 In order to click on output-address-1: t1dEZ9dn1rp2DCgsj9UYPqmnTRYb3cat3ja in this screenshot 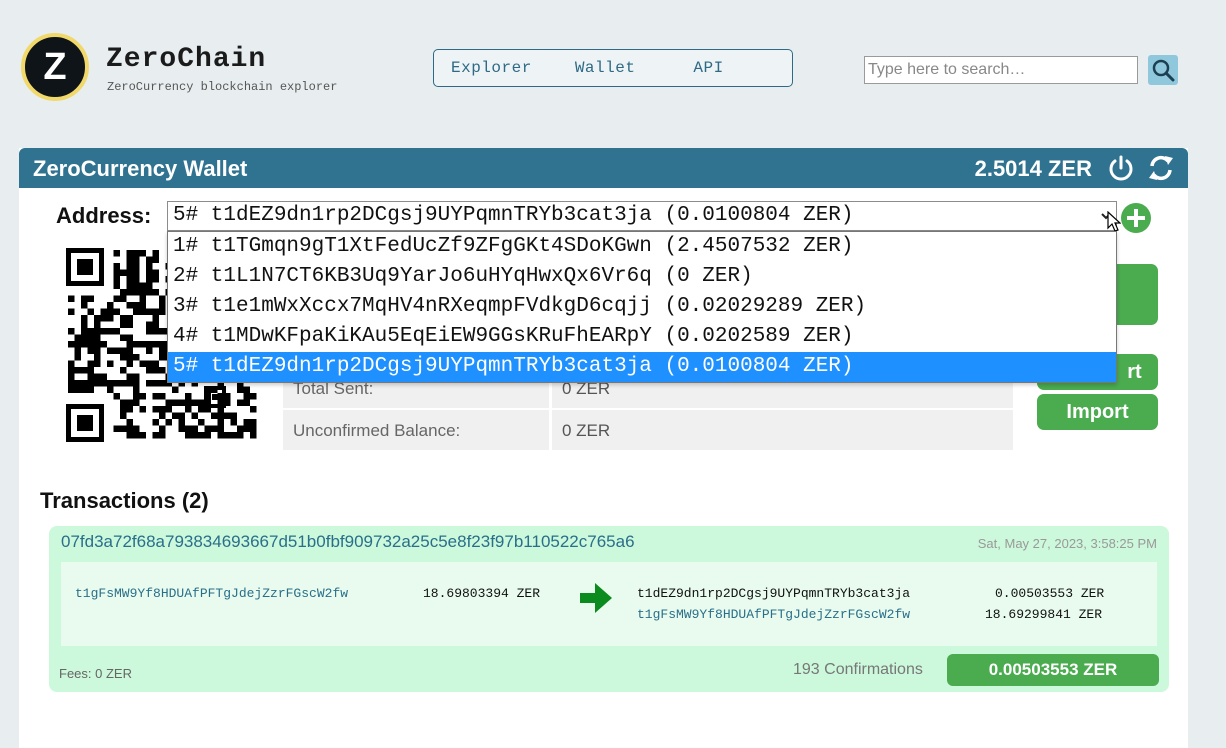, I will do `click(774, 593)`.